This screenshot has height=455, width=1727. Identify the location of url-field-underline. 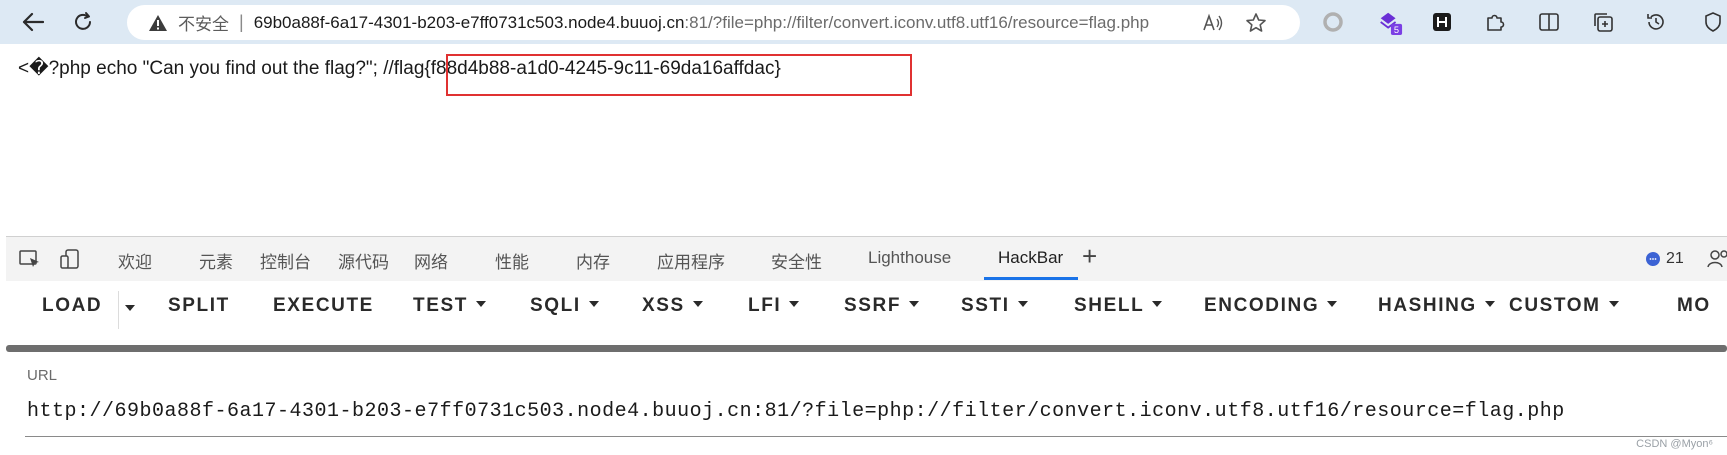
(876, 436).